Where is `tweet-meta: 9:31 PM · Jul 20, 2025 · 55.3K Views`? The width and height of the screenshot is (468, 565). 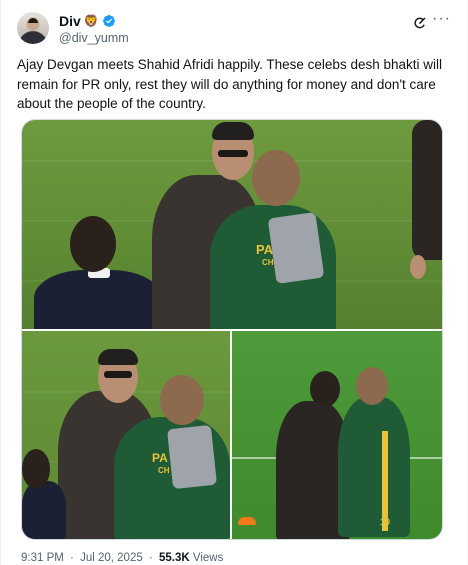 tweet-meta: 9:31 PM · Jul 20, 2025 · 55.3K Views is located at coordinates (122, 558).